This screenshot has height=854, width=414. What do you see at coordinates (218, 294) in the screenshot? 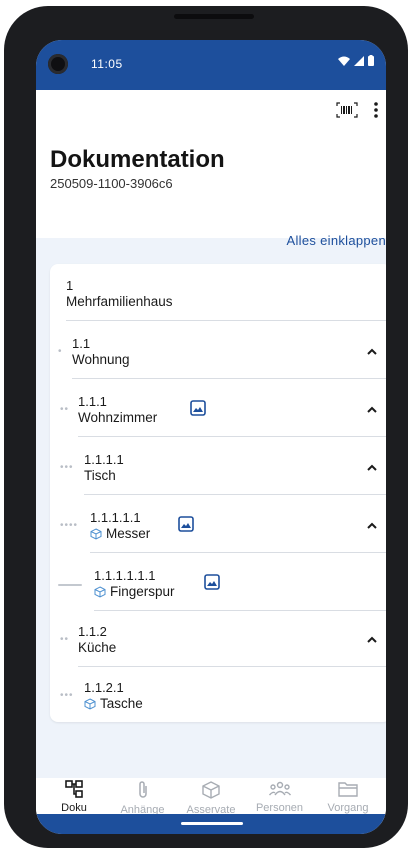
I see `tree-row: 1 Mehrfamilienhaus` at bounding box center [218, 294].